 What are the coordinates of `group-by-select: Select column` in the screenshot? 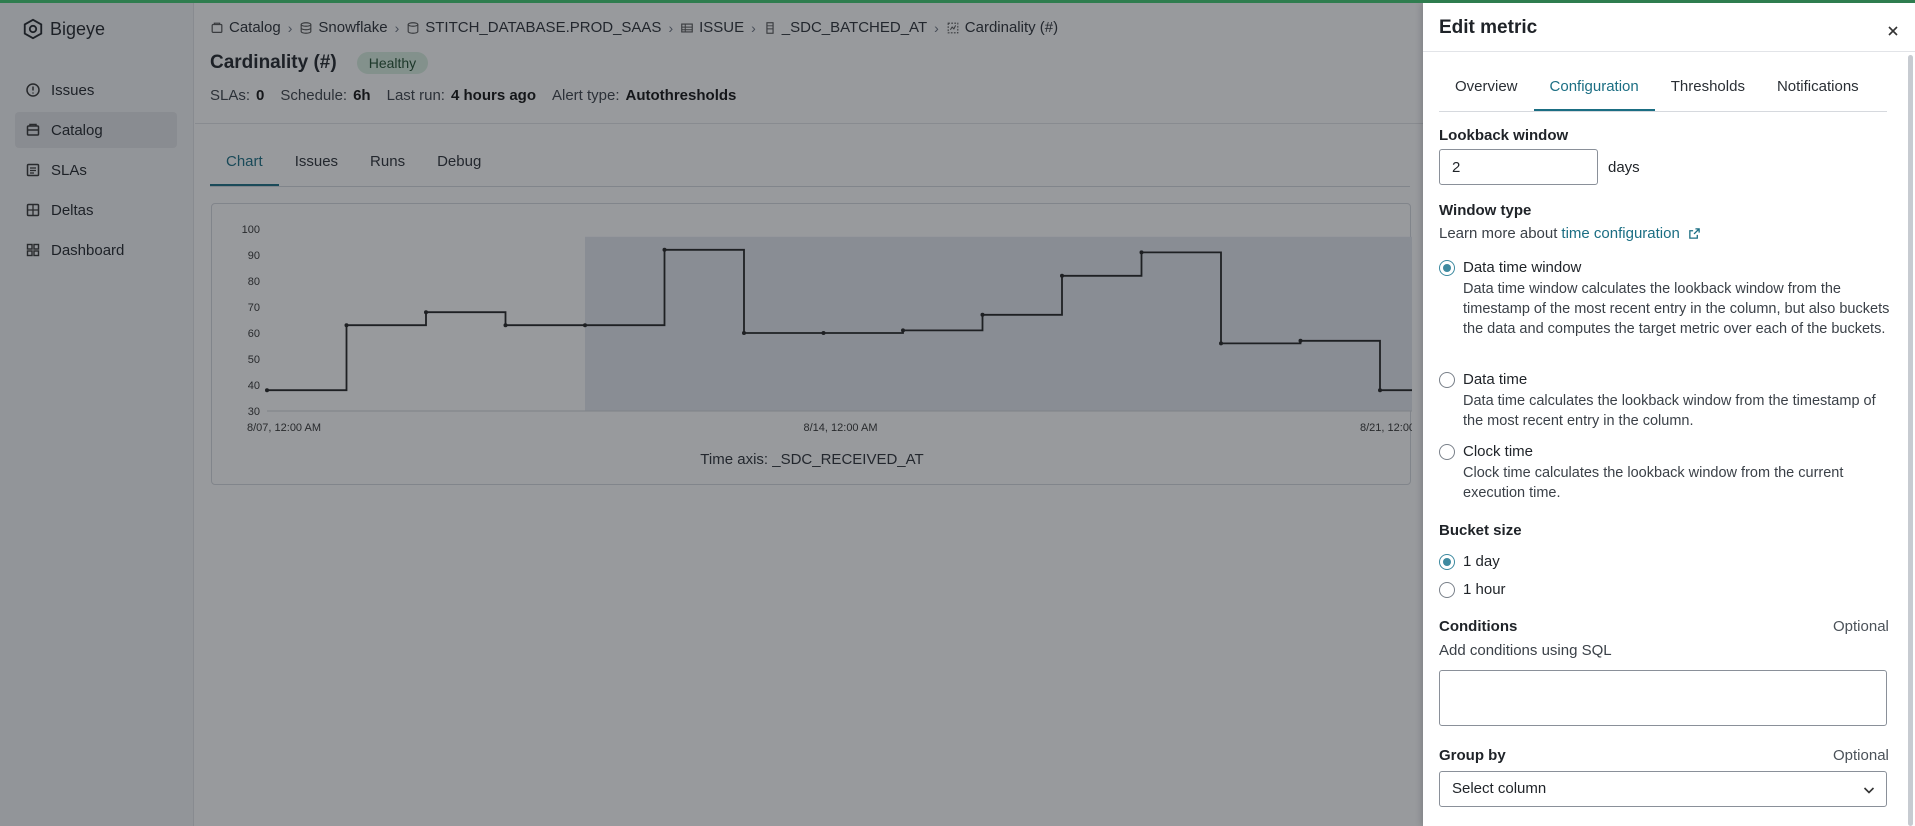 It's located at (1663, 789).